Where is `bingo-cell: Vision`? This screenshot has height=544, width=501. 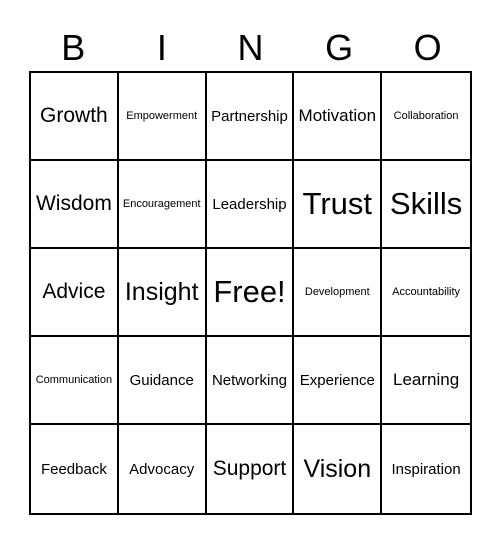
bingo-cell: Vision is located at coordinates (338, 469).